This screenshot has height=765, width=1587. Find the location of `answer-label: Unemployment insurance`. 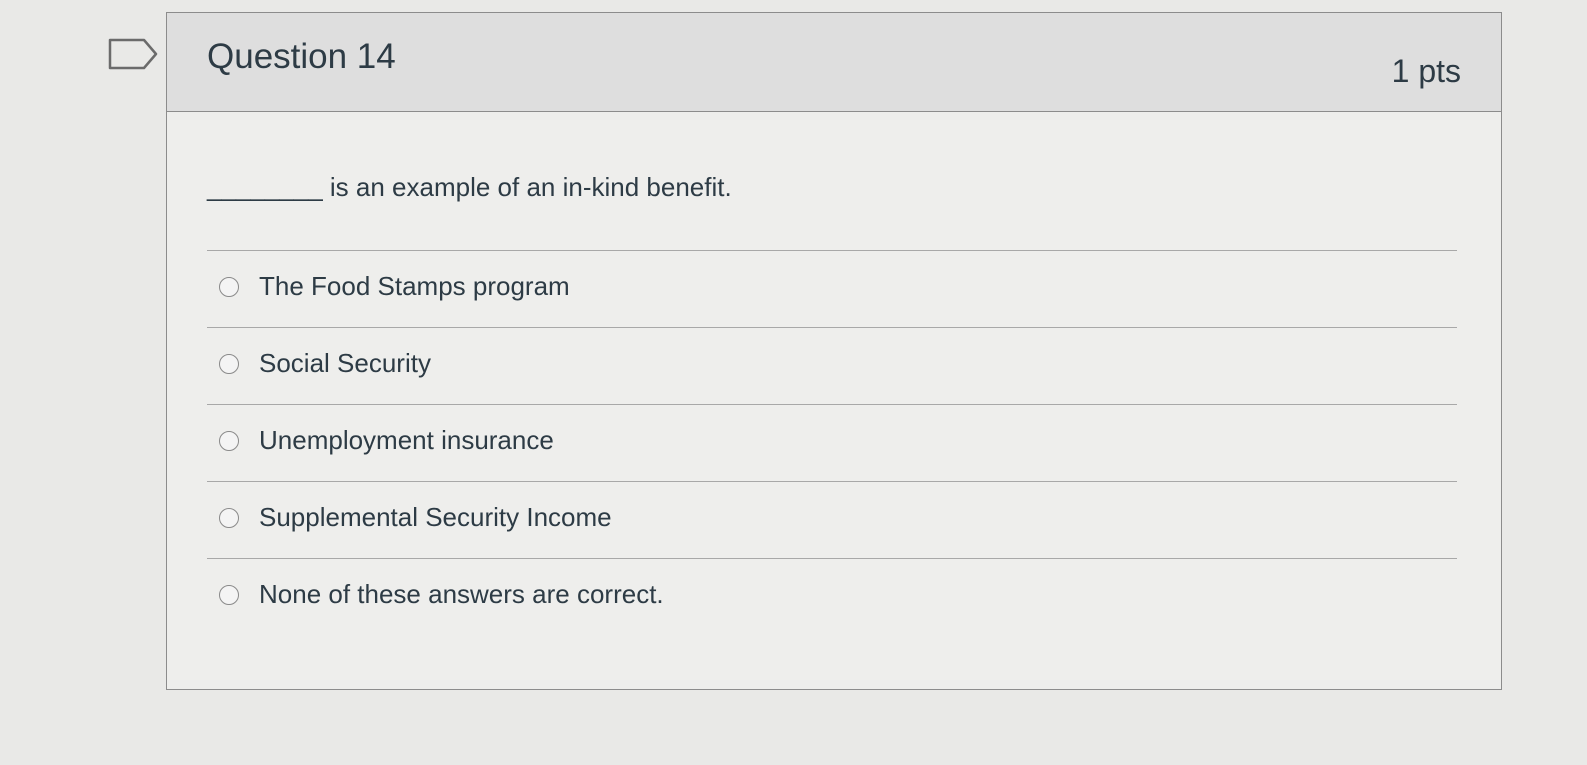

answer-label: Unemployment insurance is located at coordinates (406, 440).